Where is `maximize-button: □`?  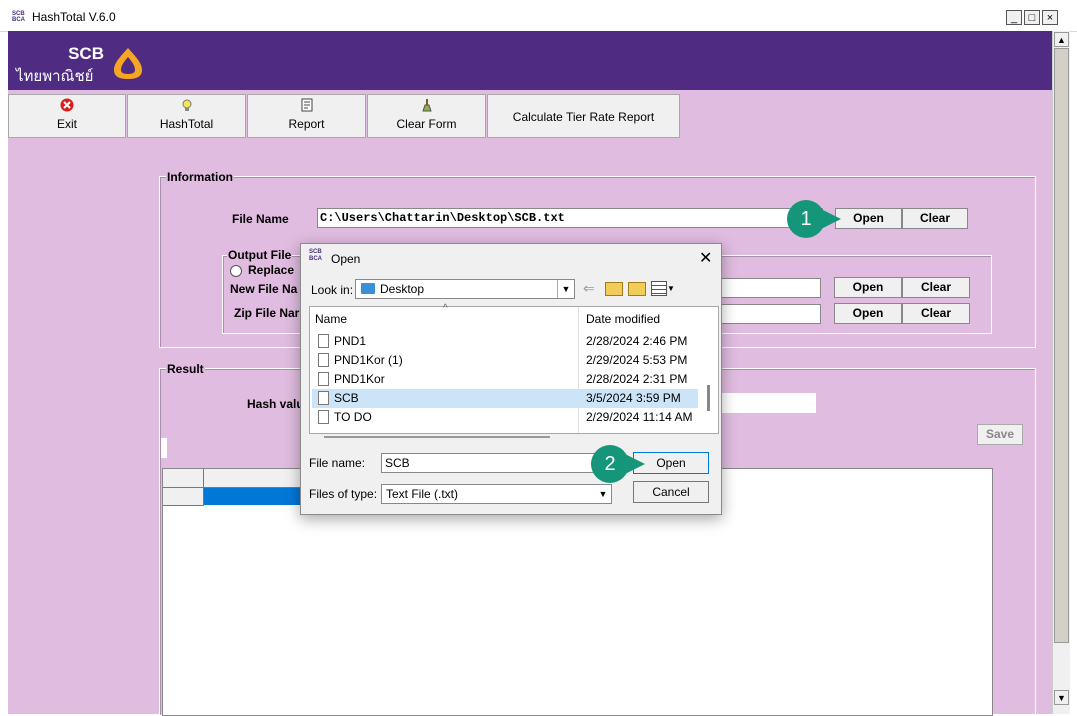 maximize-button: □ is located at coordinates (1032, 17).